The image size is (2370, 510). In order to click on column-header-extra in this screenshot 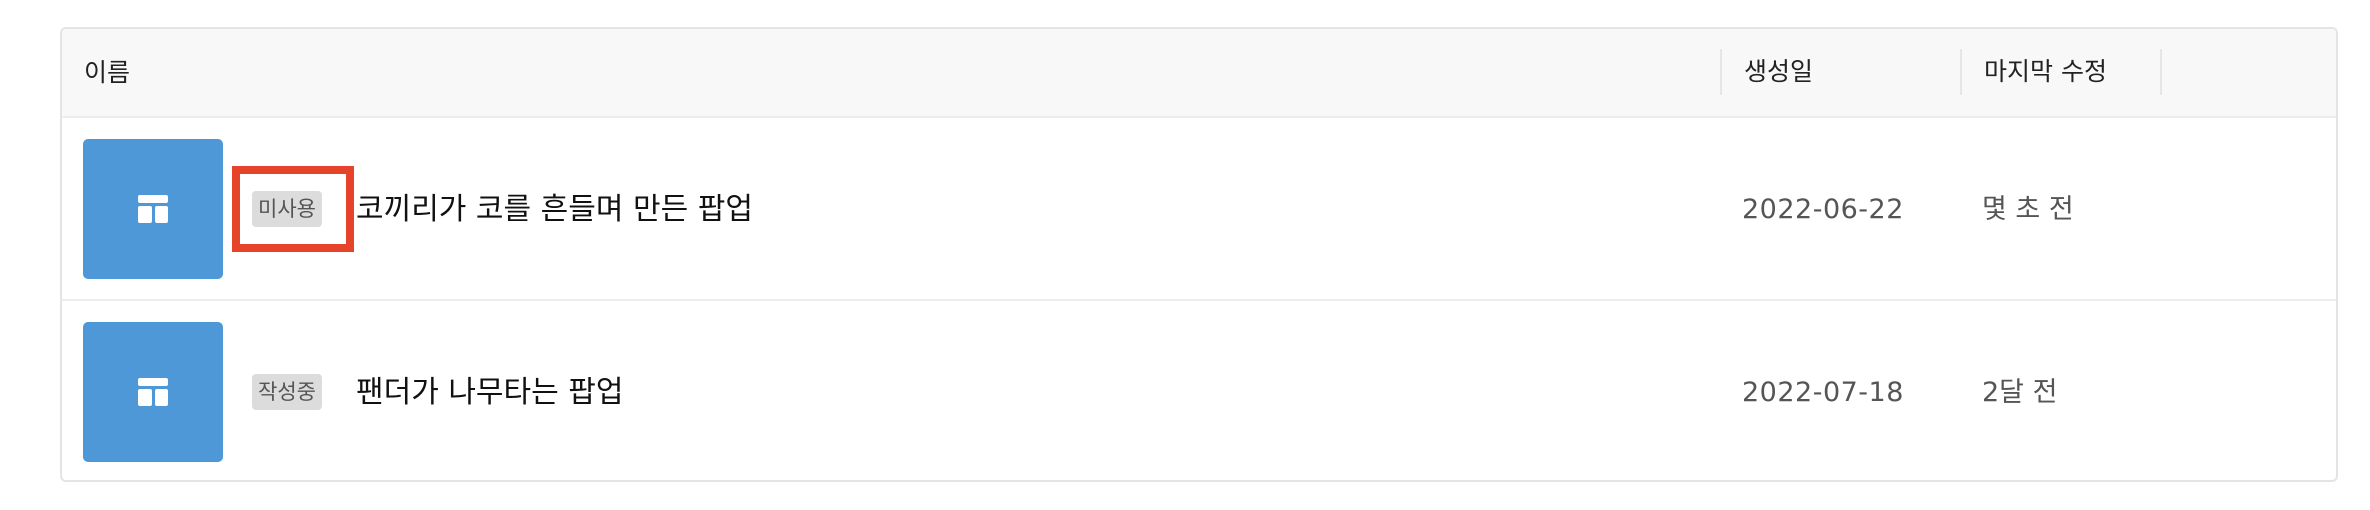, I will do `click(2248, 72)`.